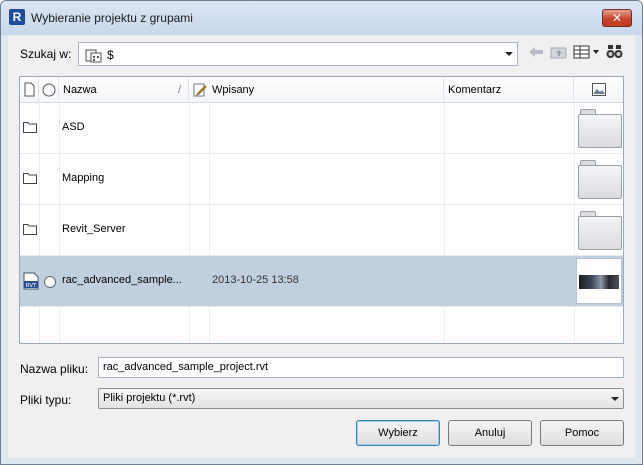 This screenshot has height=465, width=643. What do you see at coordinates (46, 400) in the screenshot?
I see `filetype-label: Pliki typu:` at bounding box center [46, 400].